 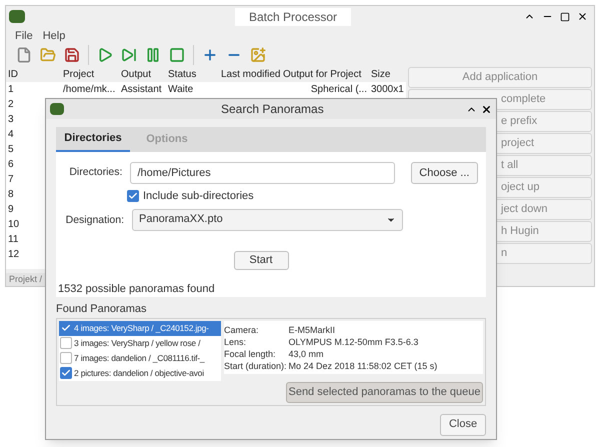 What do you see at coordinates (11, 195) in the screenshot?
I see `table-cell-text: 8` at bounding box center [11, 195].